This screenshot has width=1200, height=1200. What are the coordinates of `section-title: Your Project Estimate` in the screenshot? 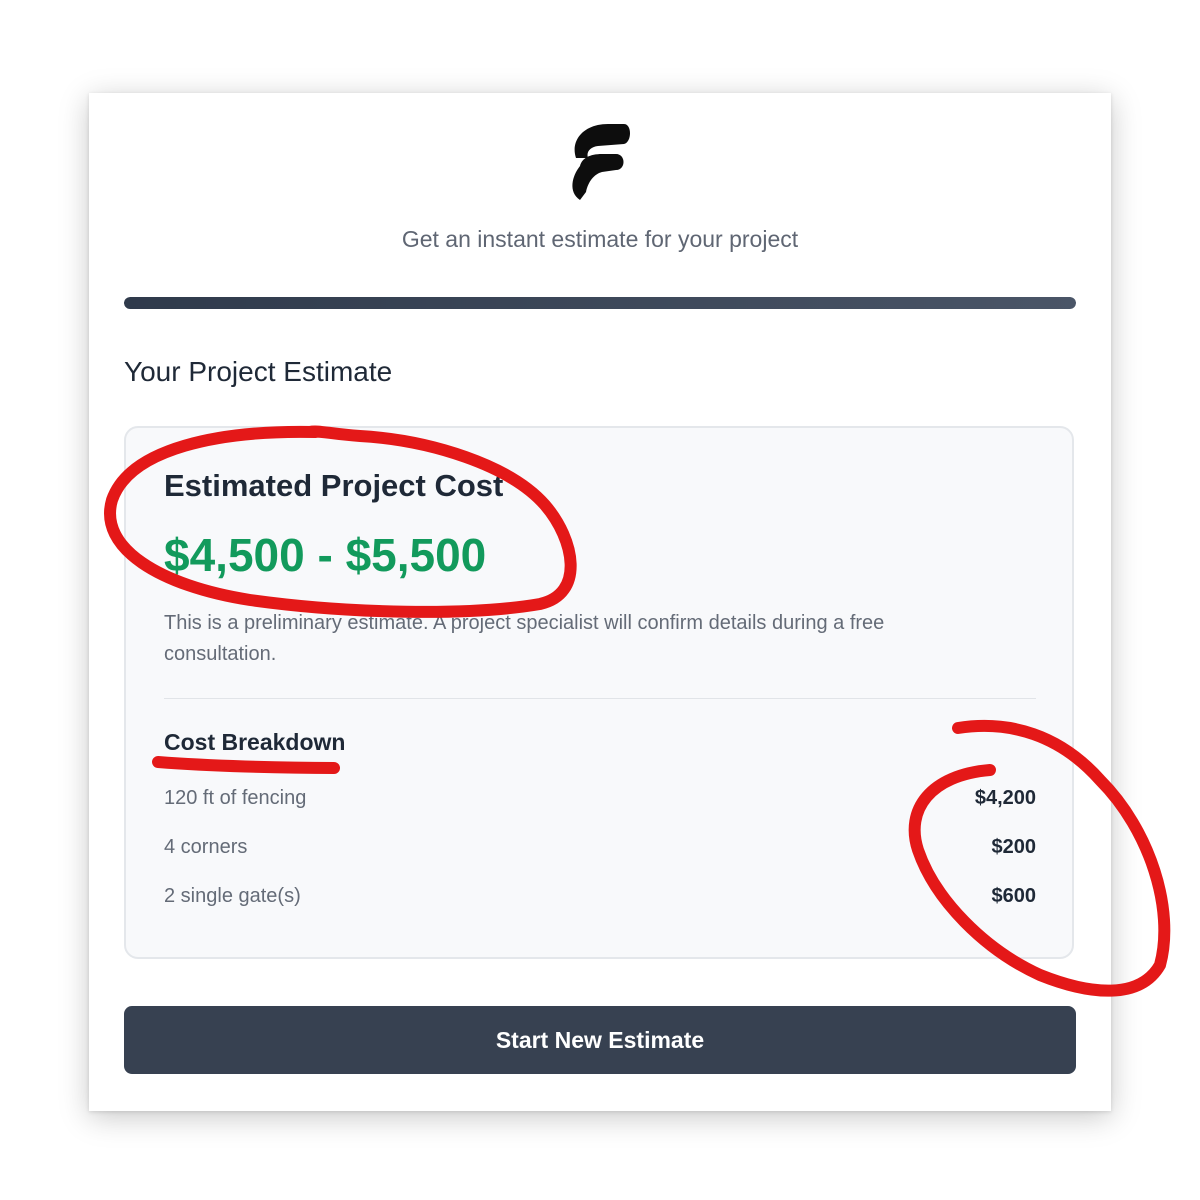 It's located at (258, 371).